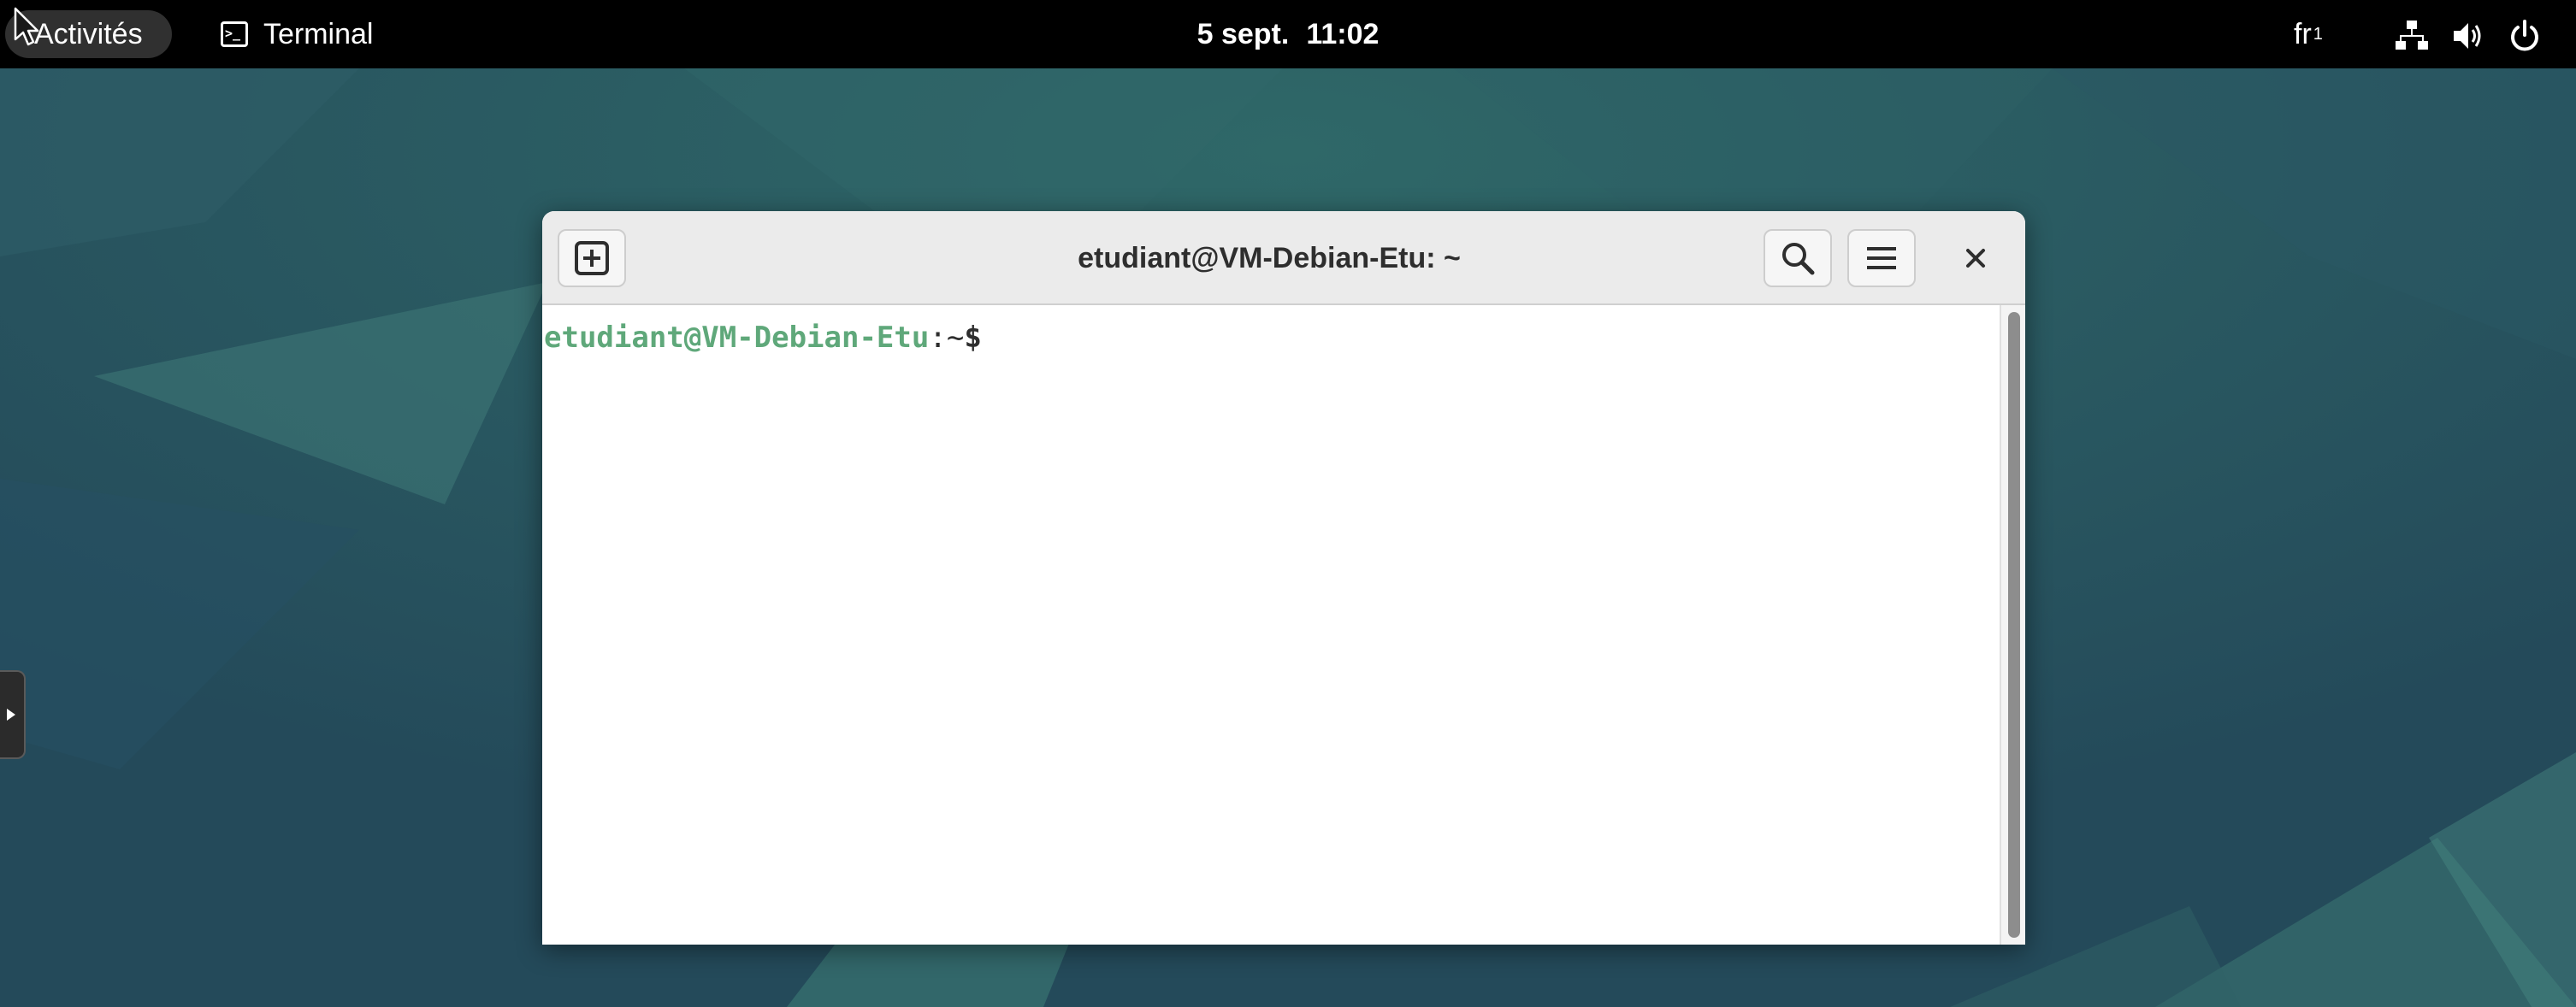 The width and height of the screenshot is (2576, 1007). I want to click on close-window-button, so click(1976, 258).